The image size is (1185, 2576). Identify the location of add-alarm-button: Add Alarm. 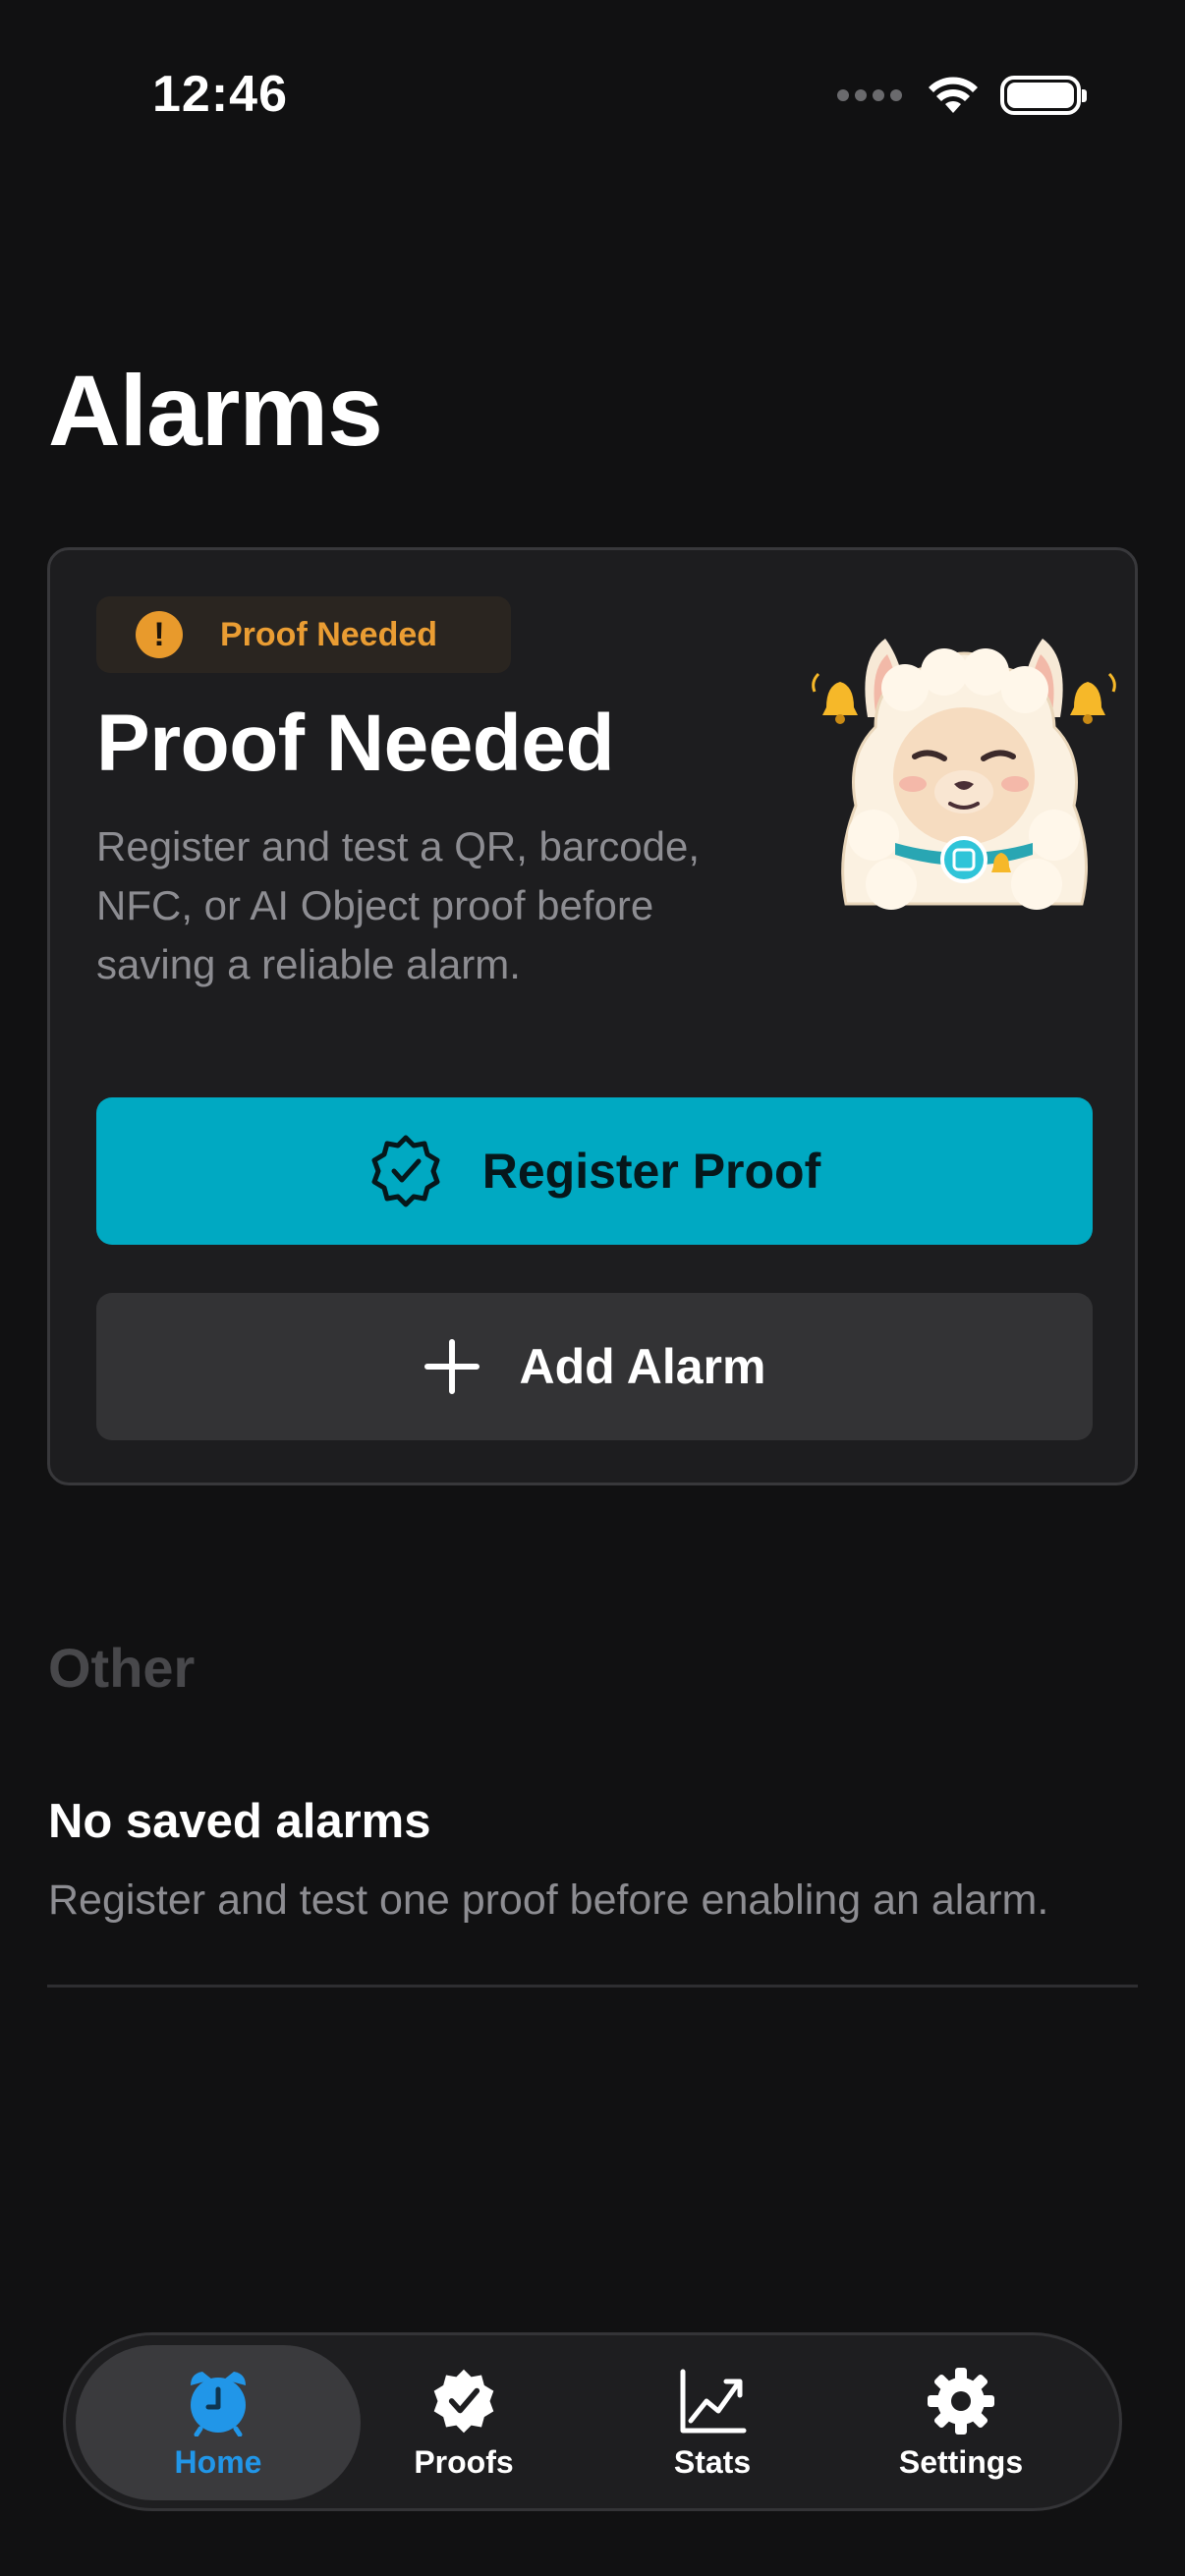
(594, 1366).